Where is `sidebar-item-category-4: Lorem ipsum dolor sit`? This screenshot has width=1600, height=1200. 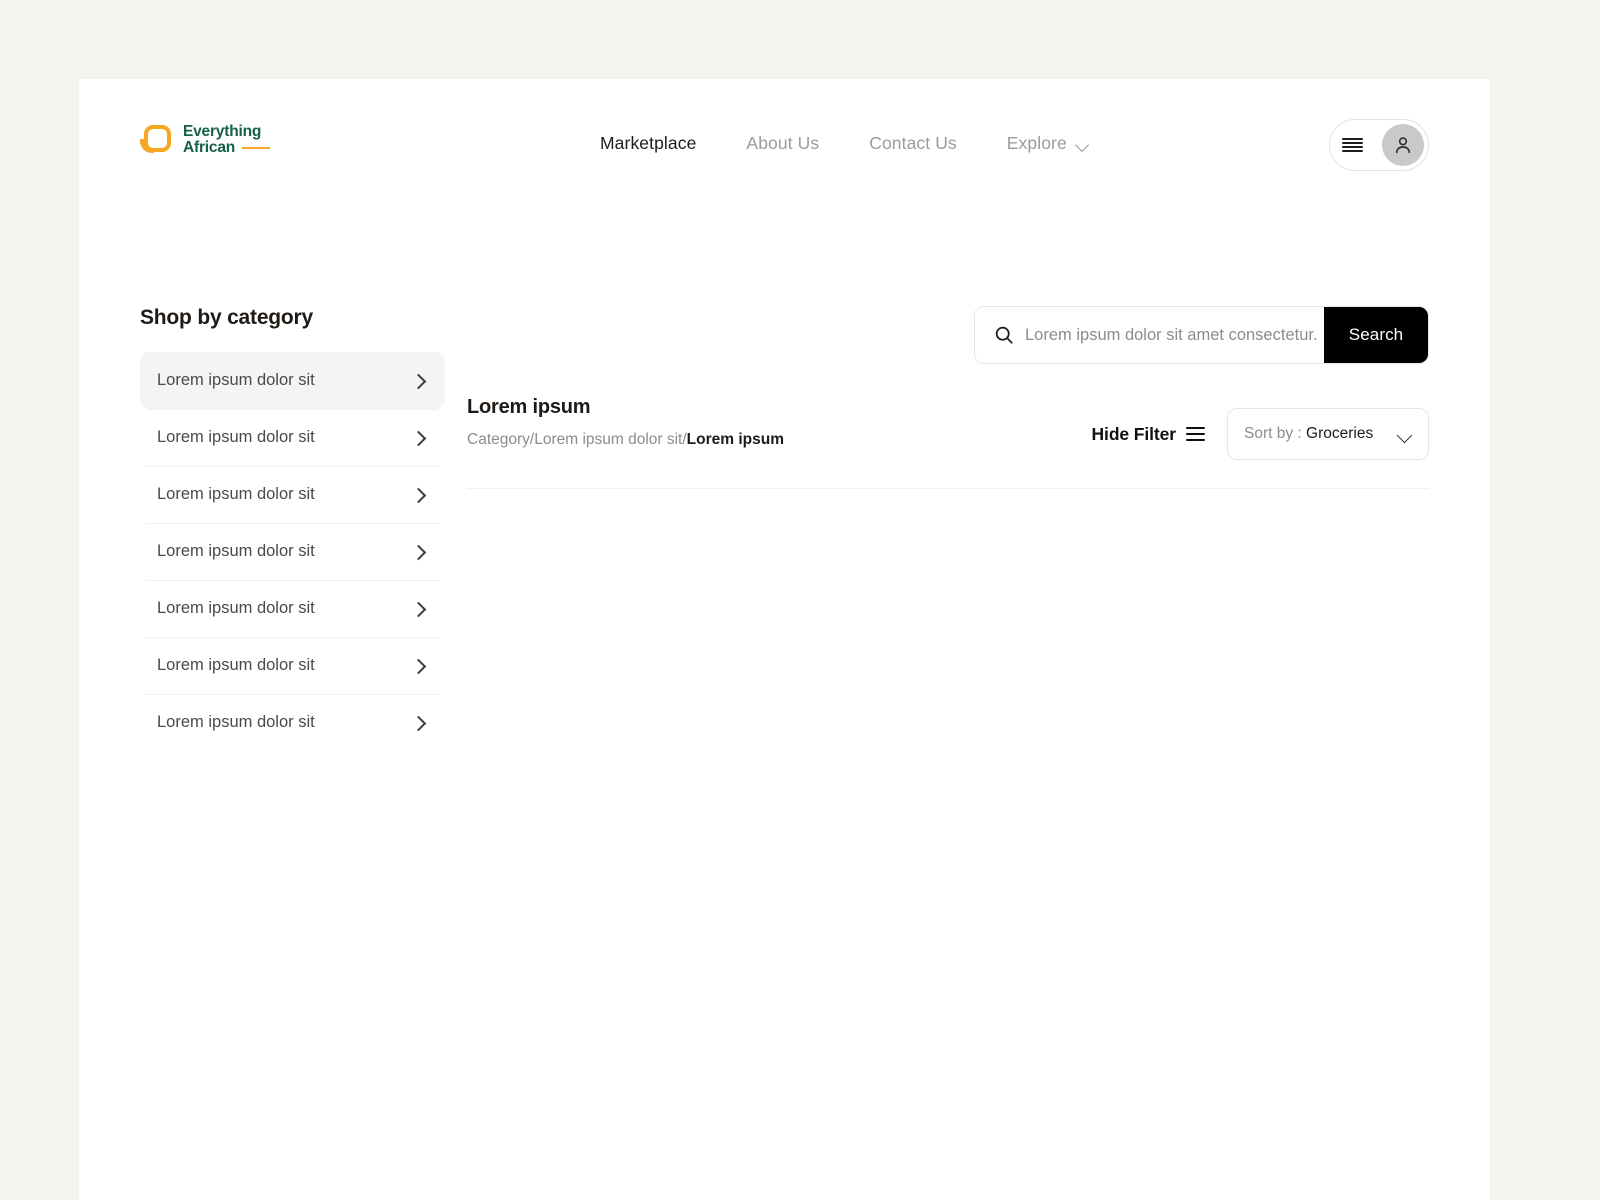
sidebar-item-category-4: Lorem ipsum dolor sit is located at coordinates (292, 551).